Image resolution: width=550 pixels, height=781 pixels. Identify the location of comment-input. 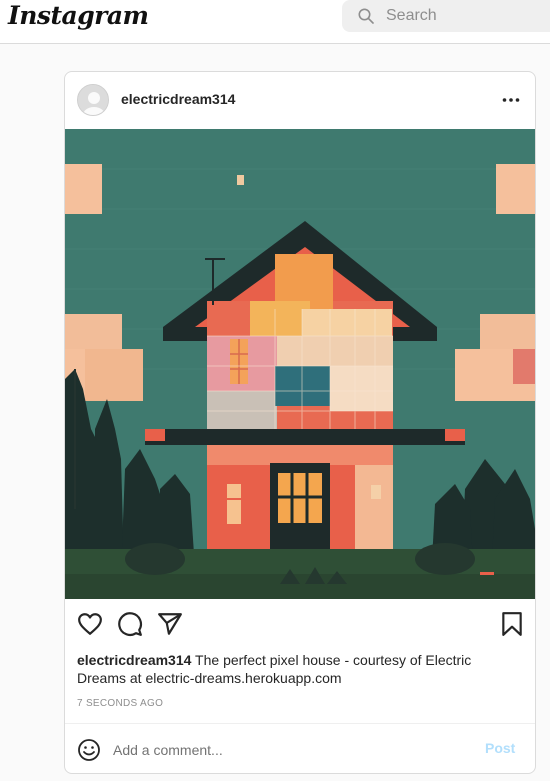
(293, 750).